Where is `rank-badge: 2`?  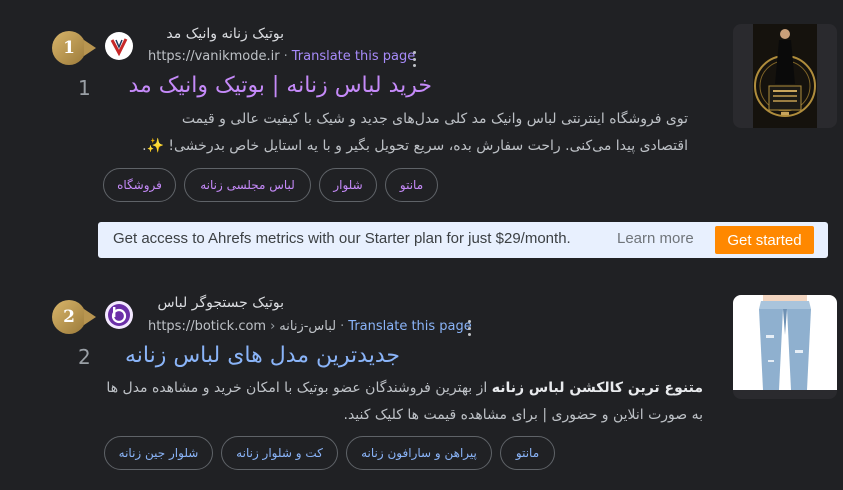 rank-badge: 2 is located at coordinates (74, 317).